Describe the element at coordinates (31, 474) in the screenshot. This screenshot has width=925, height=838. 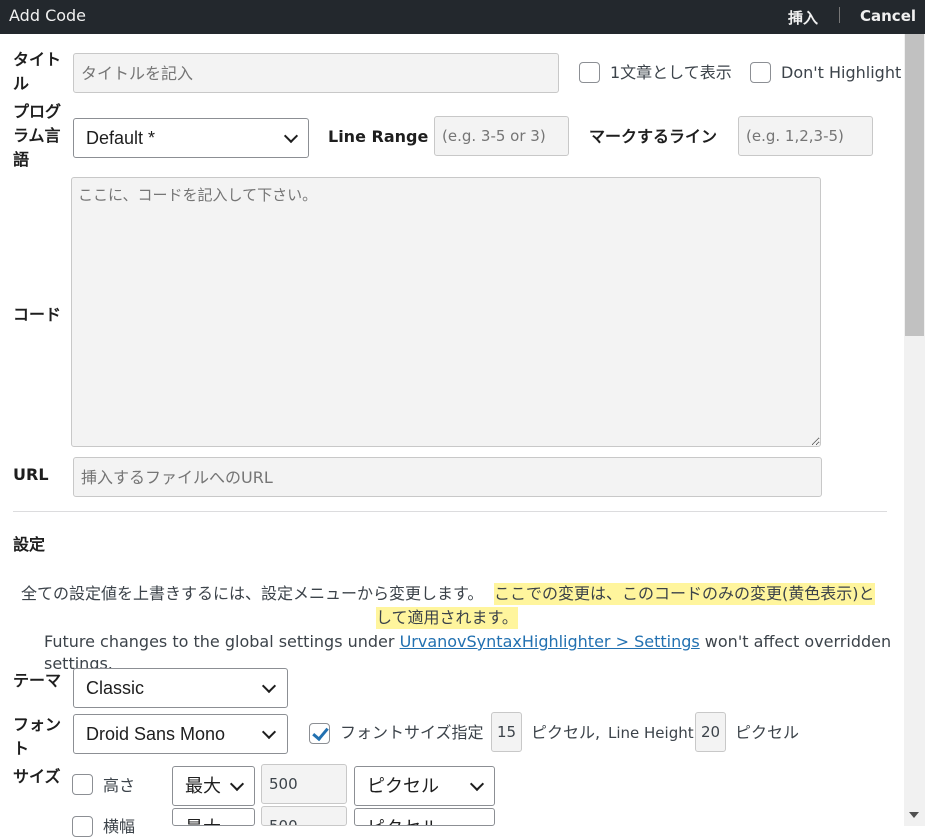
I see `url-label: URL` at that location.